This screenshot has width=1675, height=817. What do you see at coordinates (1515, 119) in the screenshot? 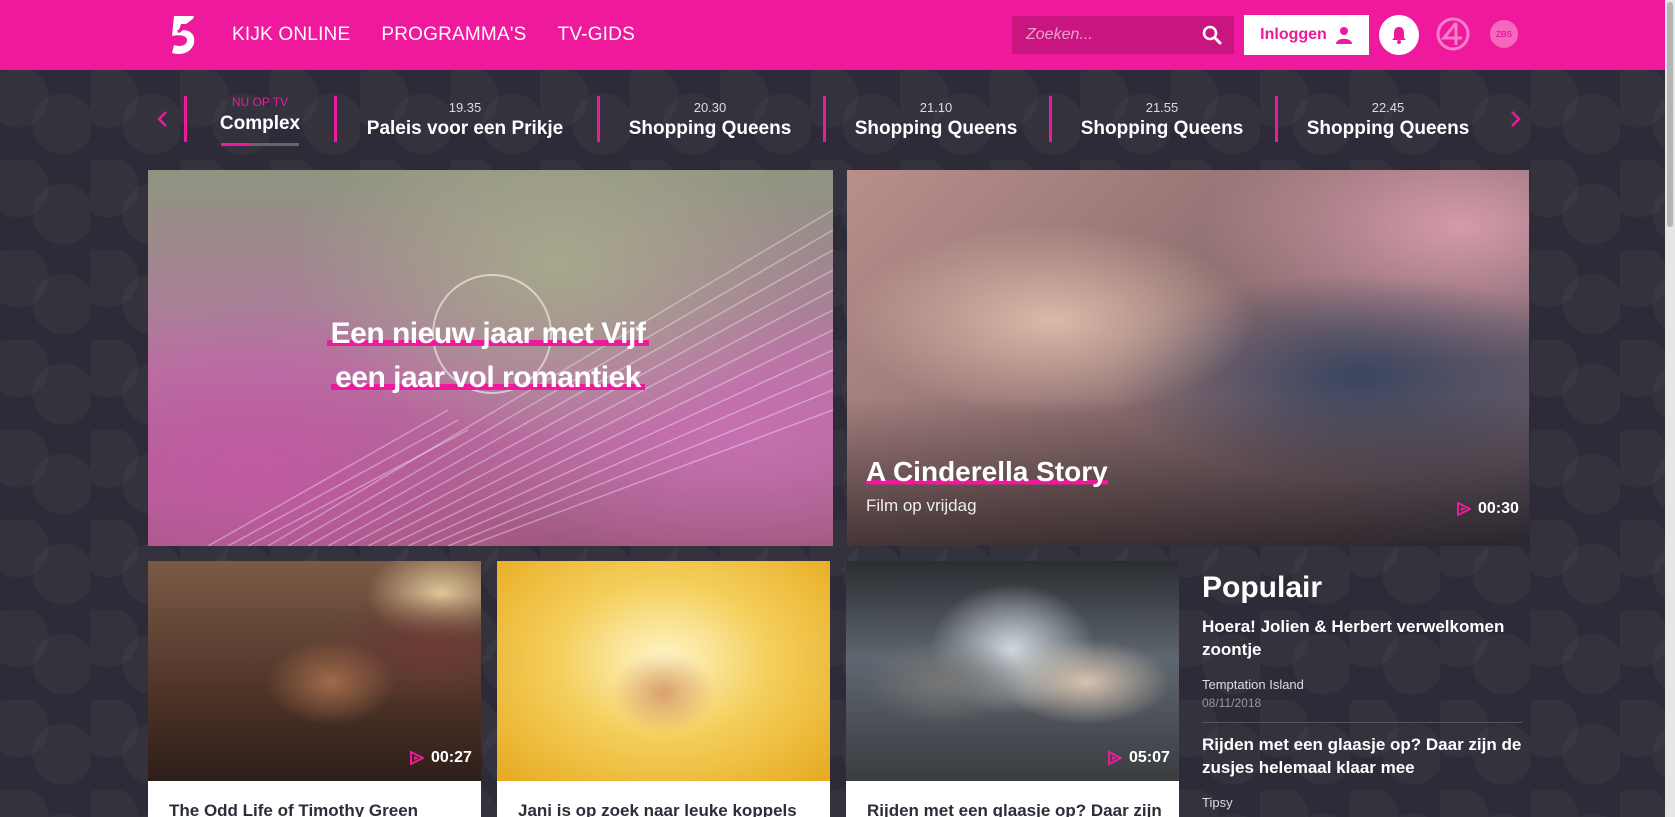
I see `chevron-right-icon` at bounding box center [1515, 119].